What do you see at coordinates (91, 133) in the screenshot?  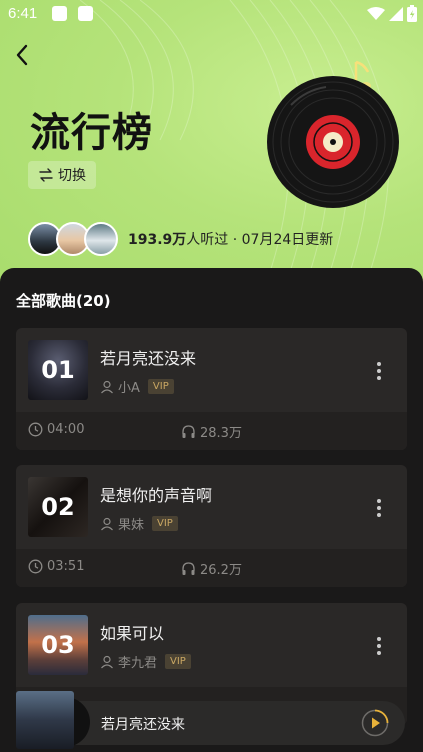 I see `page-title: 流行榜` at bounding box center [91, 133].